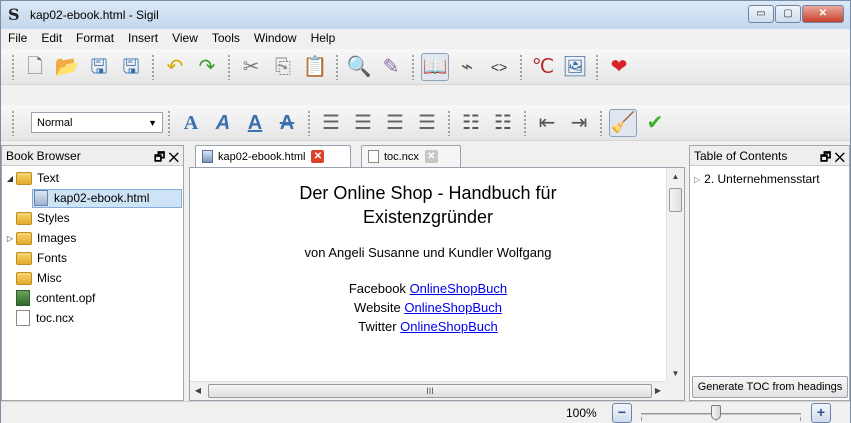  I want to click on book-browser-item: ▷ Images, so click(92, 238).